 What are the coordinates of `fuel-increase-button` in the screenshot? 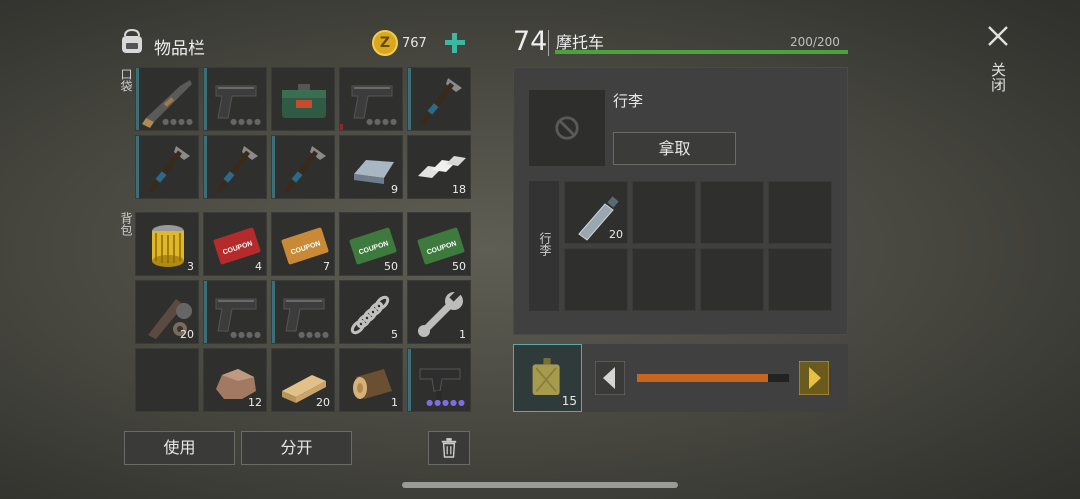 It's located at (814, 378).